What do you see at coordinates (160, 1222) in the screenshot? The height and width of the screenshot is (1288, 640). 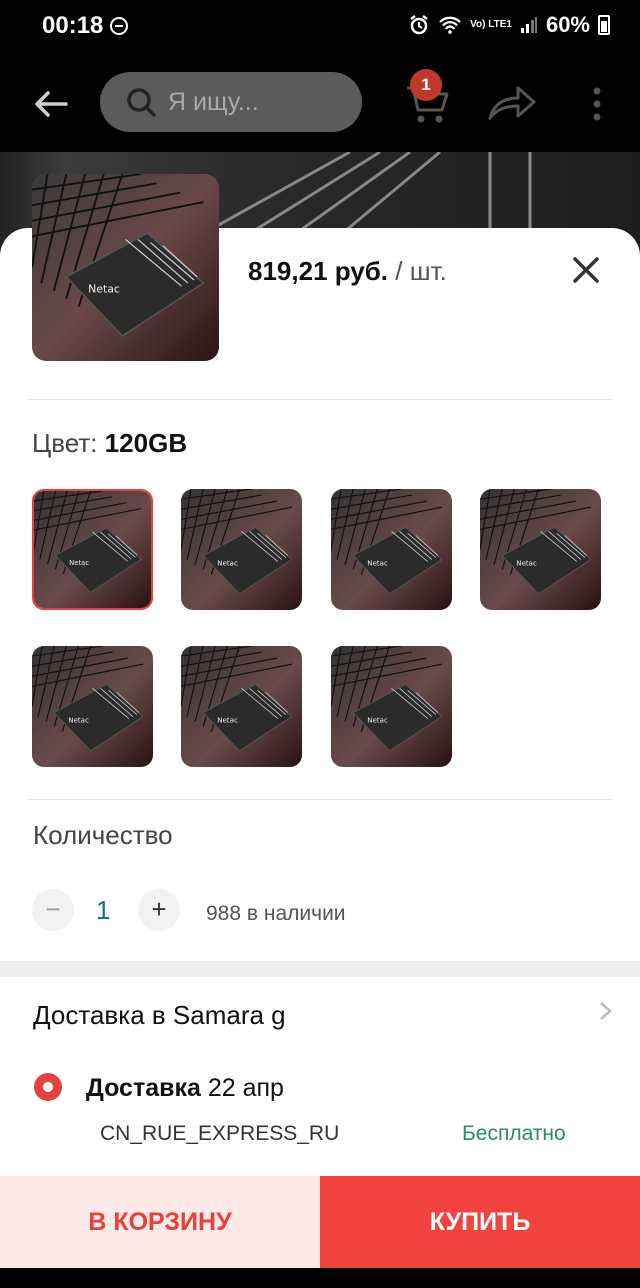 I see `add-to-cart-button: В КОРЗИНУ` at bounding box center [160, 1222].